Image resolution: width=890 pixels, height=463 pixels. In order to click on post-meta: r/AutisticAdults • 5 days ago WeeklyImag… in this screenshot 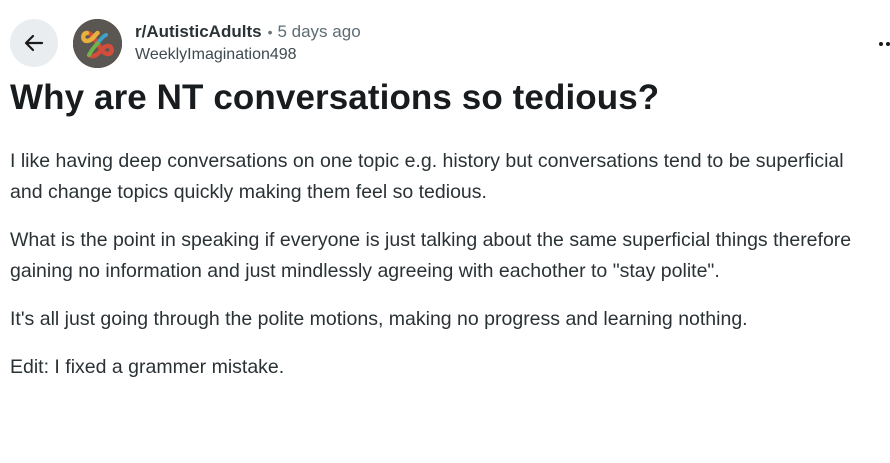, I will do `click(248, 43)`.